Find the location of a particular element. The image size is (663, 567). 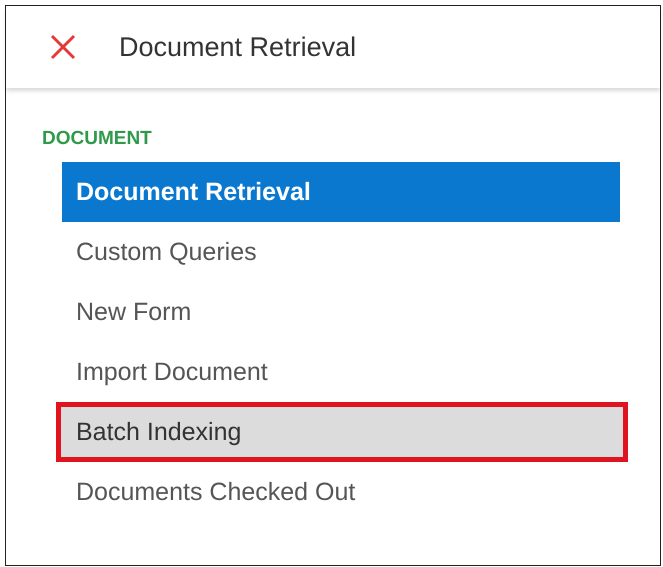

menu-item: Documents Checked Out is located at coordinates (341, 492).